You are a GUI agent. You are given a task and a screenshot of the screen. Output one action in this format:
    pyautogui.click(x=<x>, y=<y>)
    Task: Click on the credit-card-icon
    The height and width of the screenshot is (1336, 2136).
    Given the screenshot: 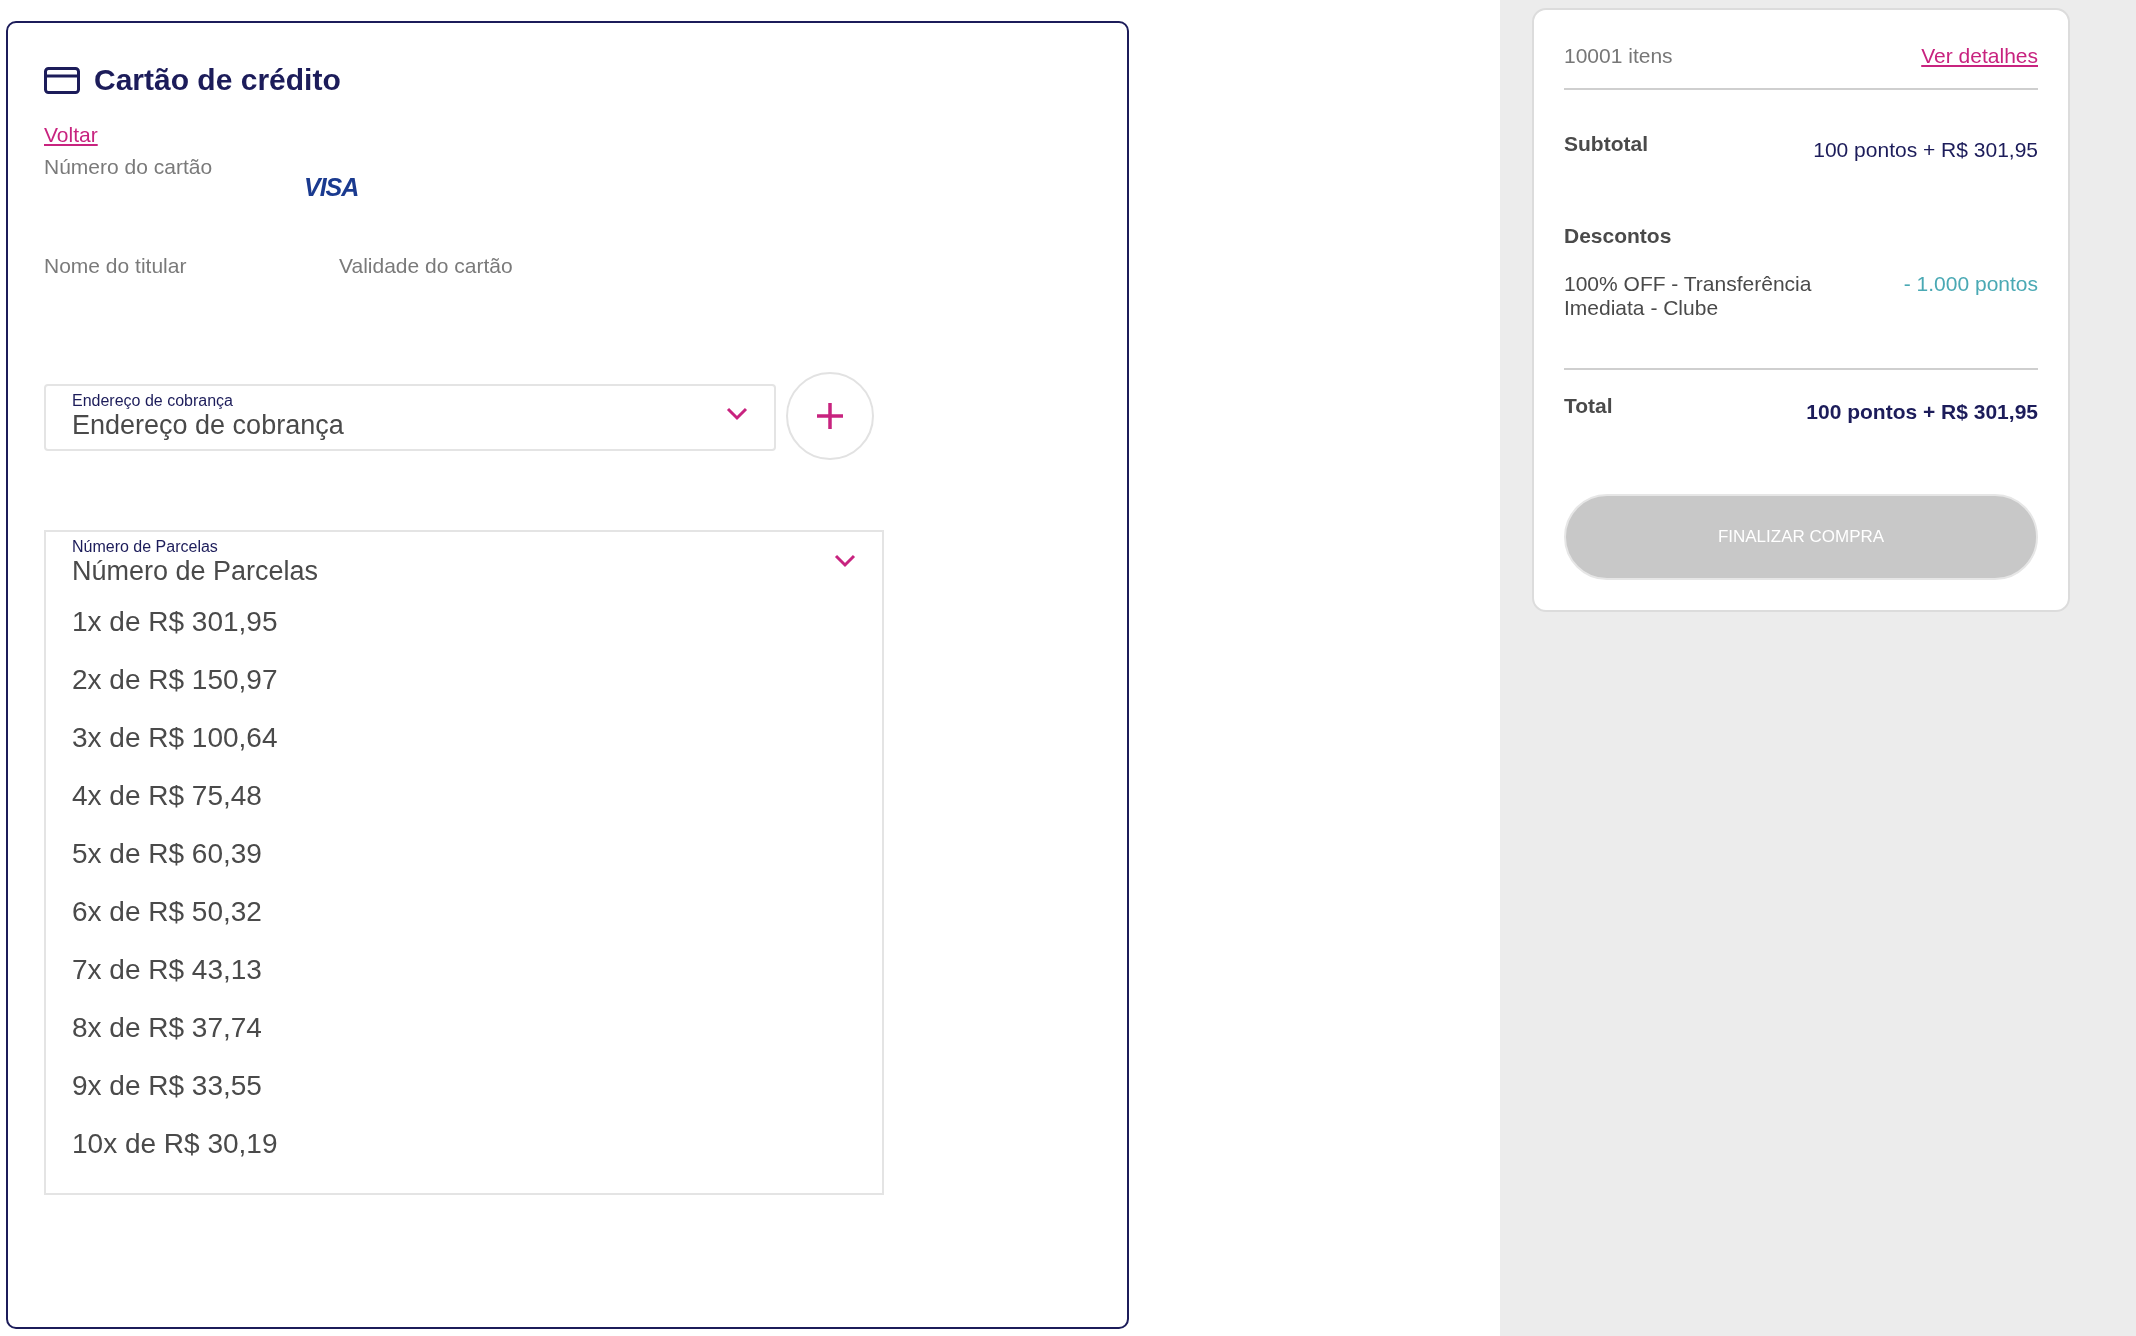 What is the action you would take?
    pyautogui.click(x=62, y=80)
    